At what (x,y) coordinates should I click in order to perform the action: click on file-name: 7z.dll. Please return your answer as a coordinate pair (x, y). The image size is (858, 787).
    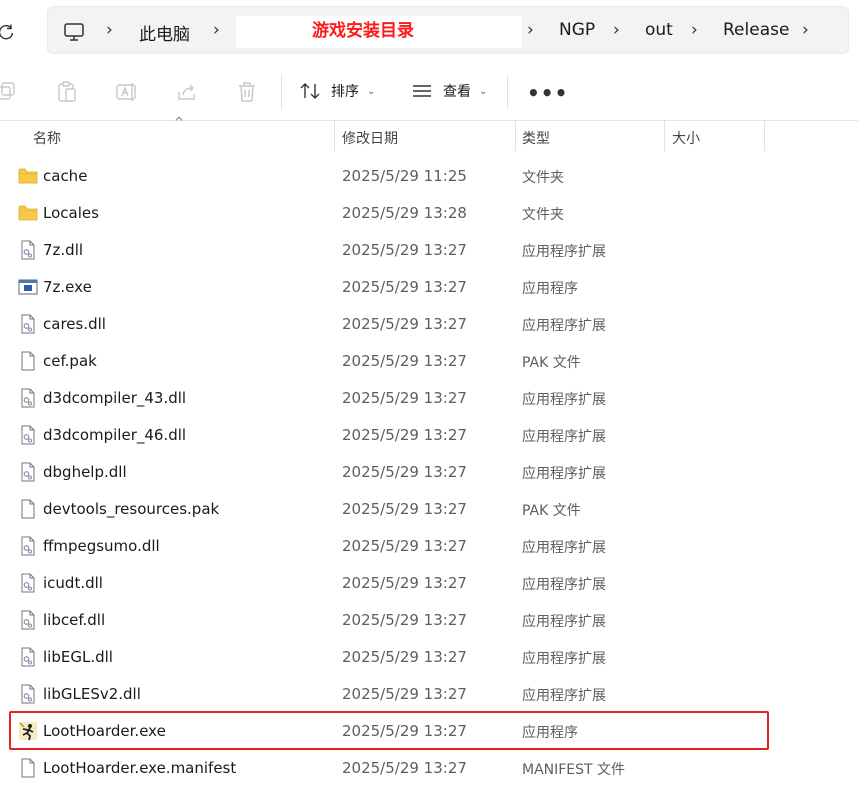
    Looking at the image, I should click on (63, 250).